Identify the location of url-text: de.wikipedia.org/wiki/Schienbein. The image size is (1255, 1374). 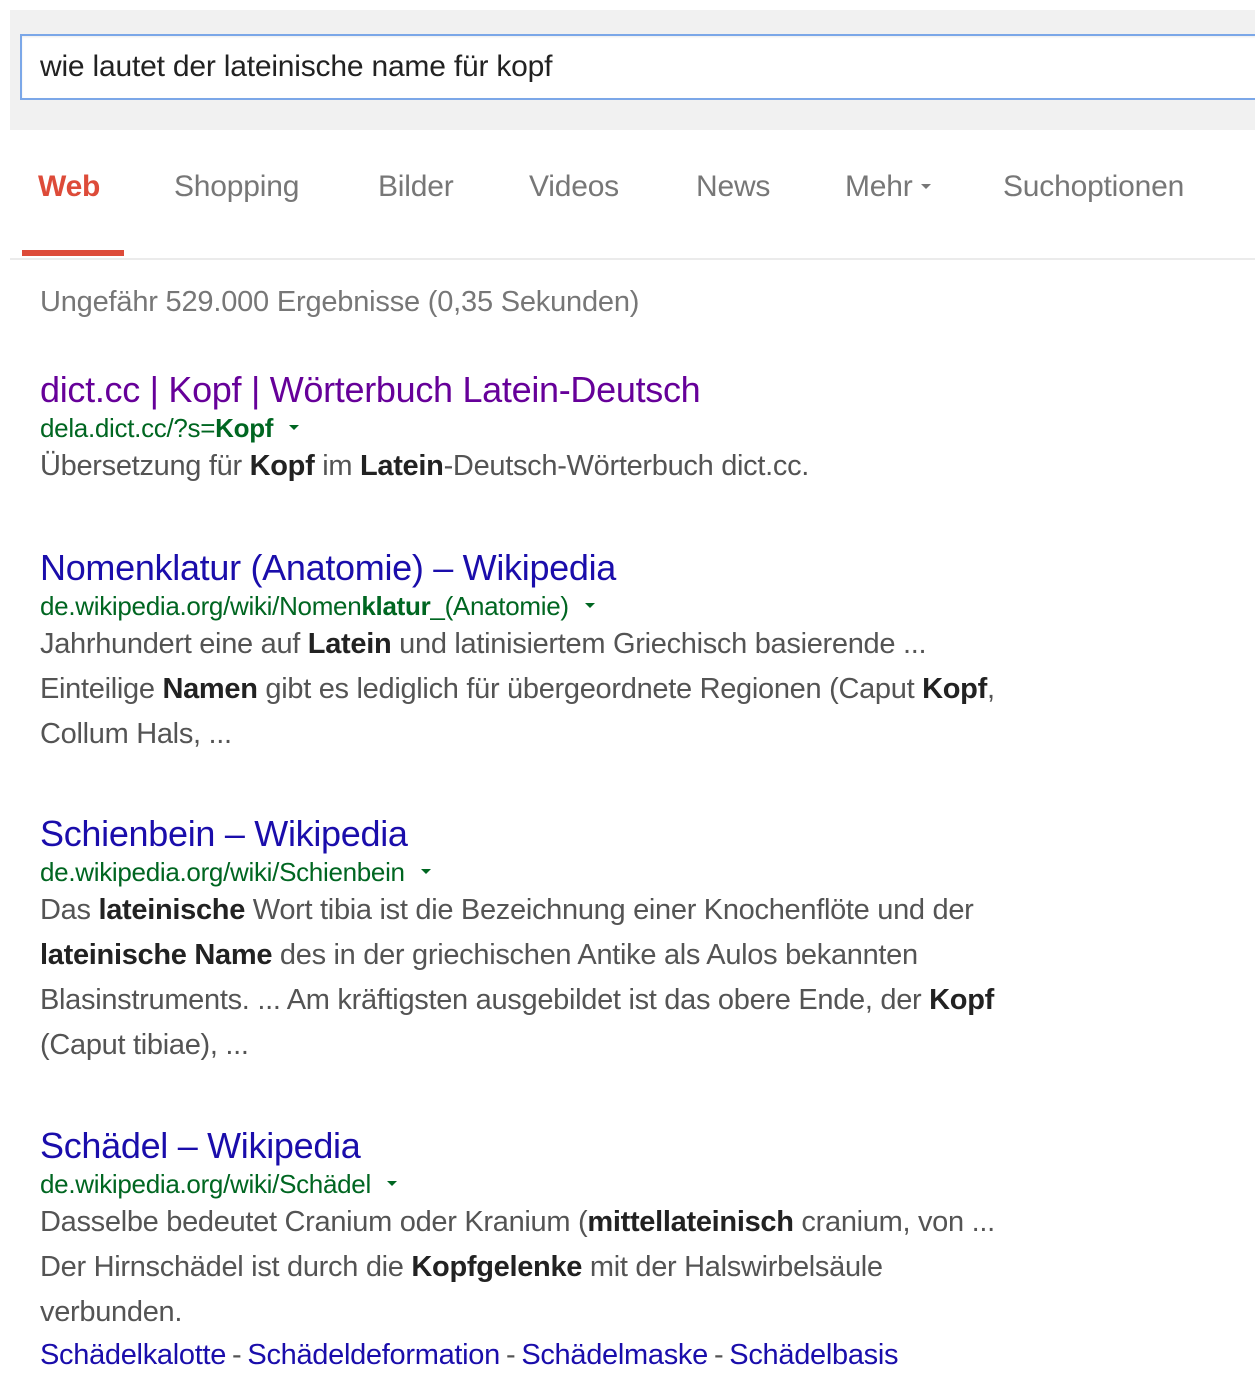
(222, 872).